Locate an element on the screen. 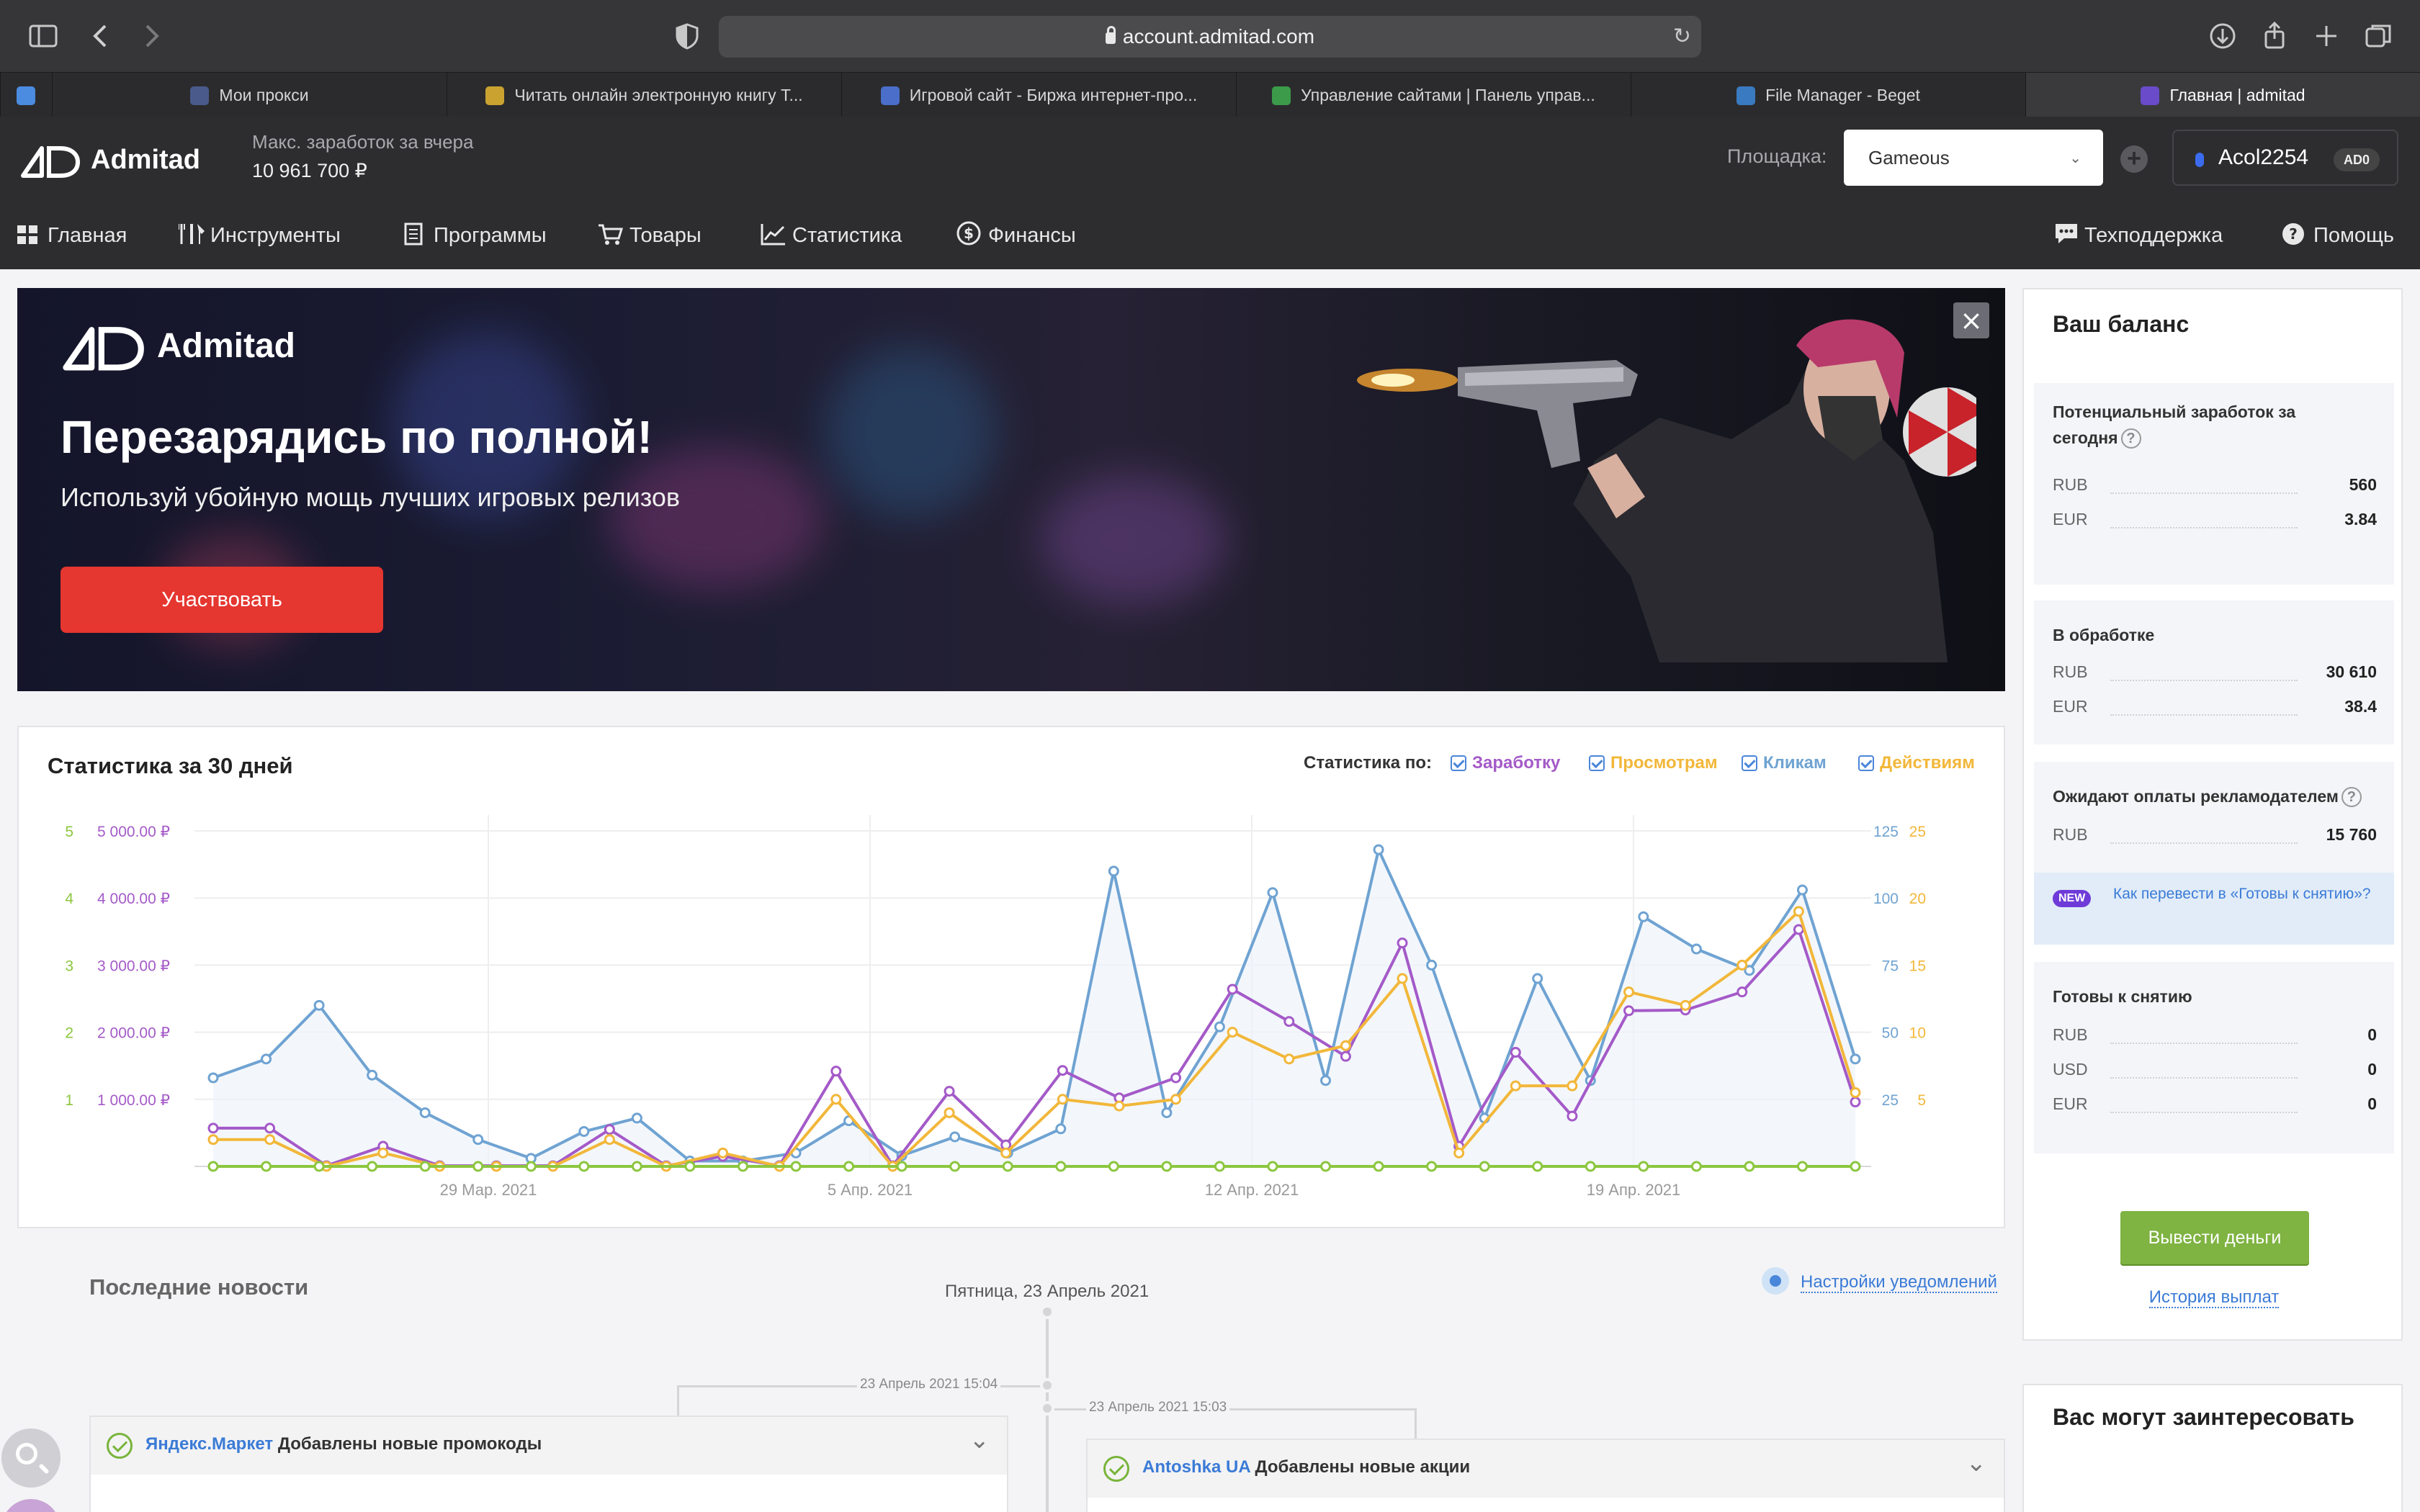 Image resolution: width=2420 pixels, height=1512 pixels. nav-finance: $ Финансы is located at coordinates (1016, 235).